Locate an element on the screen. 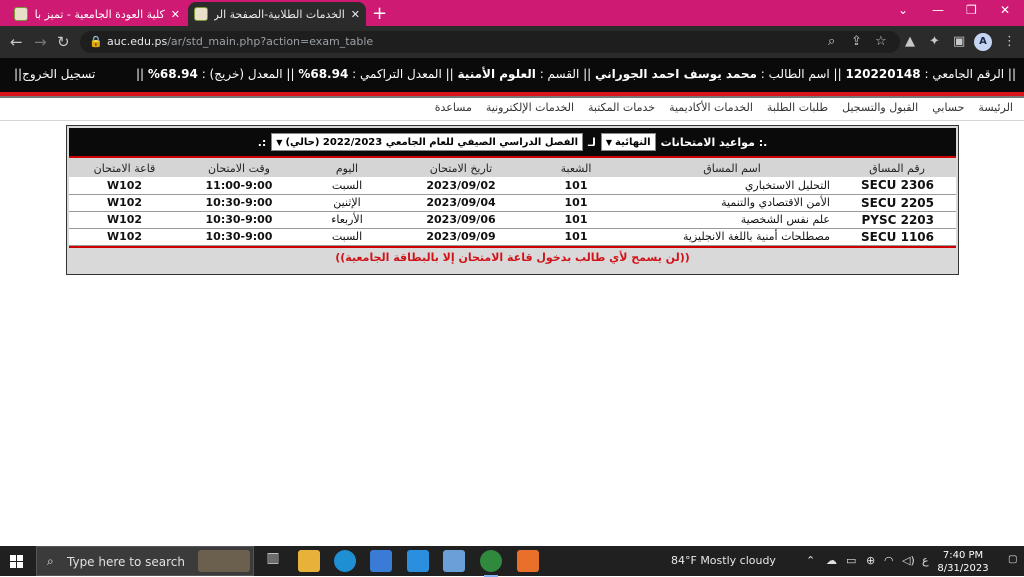 This screenshot has height=577, width=1024. course-code: SECU 2205 is located at coordinates (897, 203).